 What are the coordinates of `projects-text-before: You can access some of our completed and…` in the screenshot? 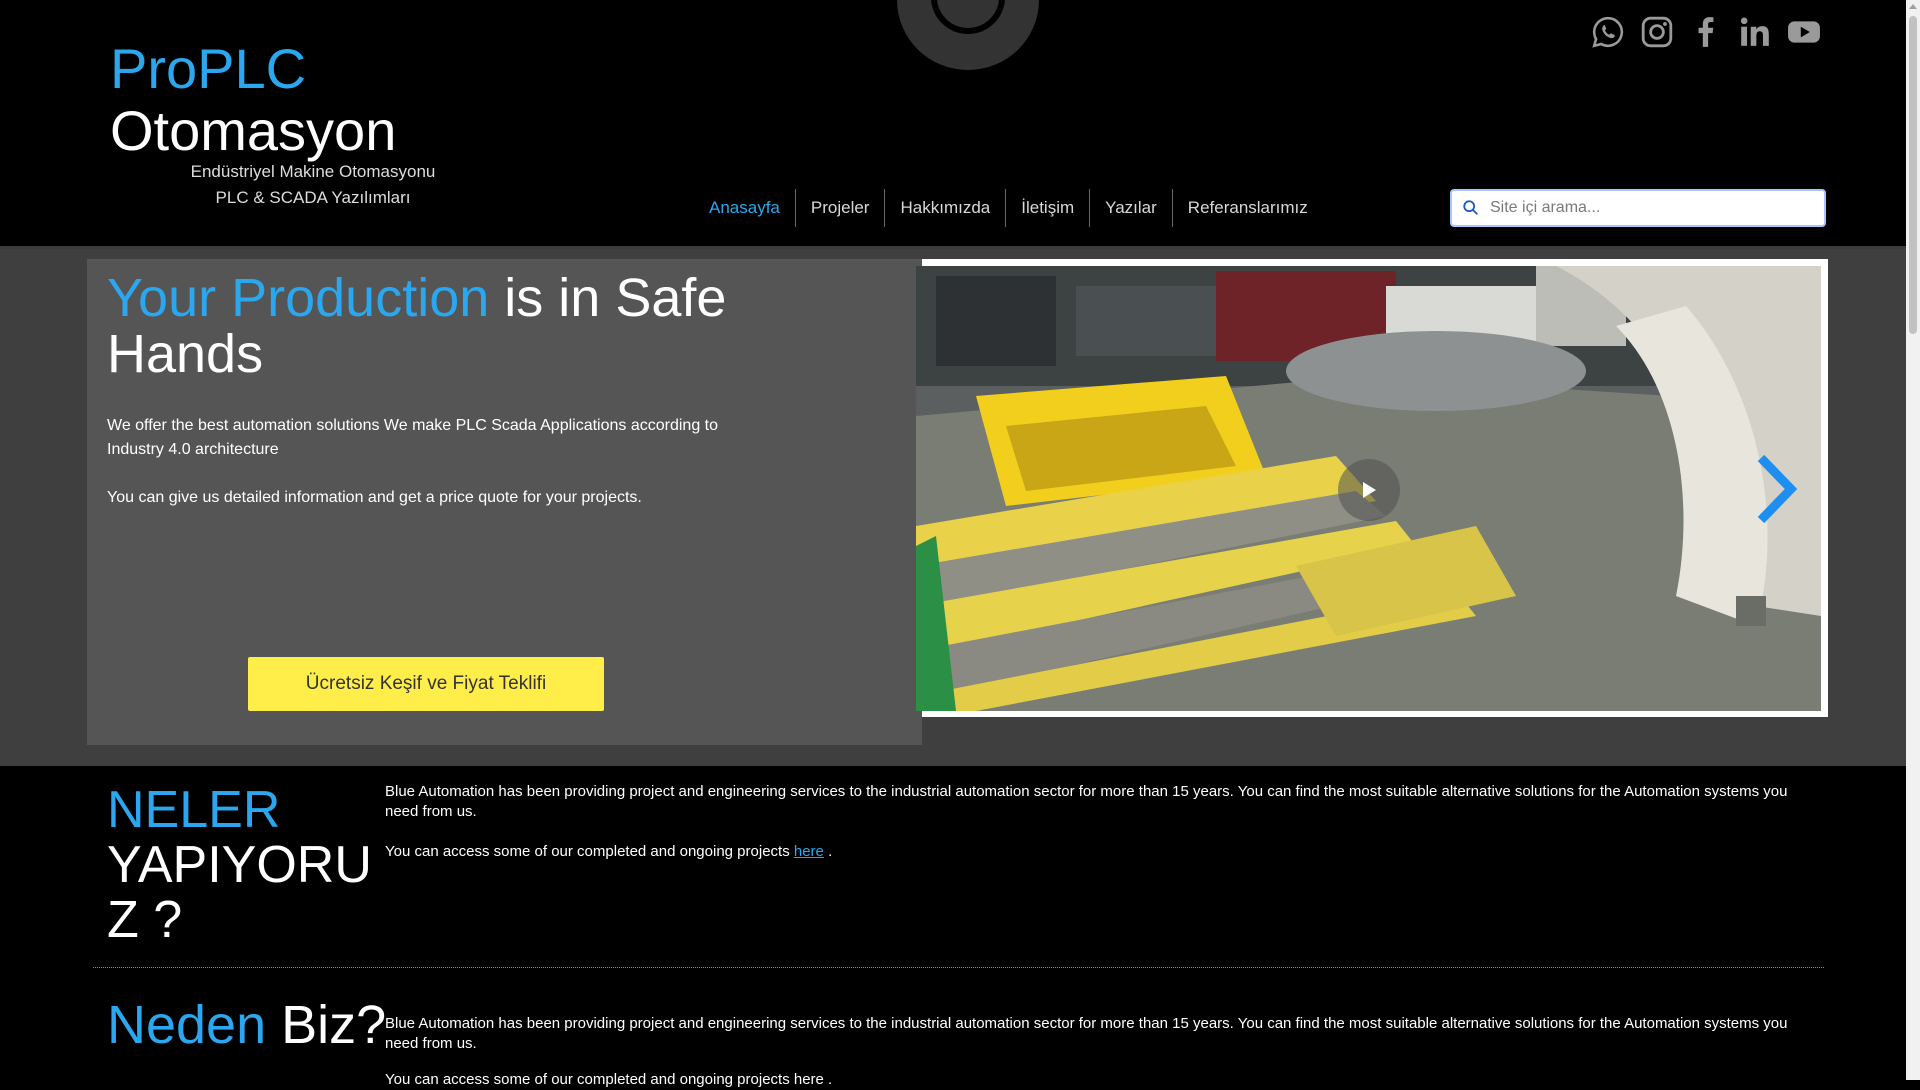 It's located at (589, 851).